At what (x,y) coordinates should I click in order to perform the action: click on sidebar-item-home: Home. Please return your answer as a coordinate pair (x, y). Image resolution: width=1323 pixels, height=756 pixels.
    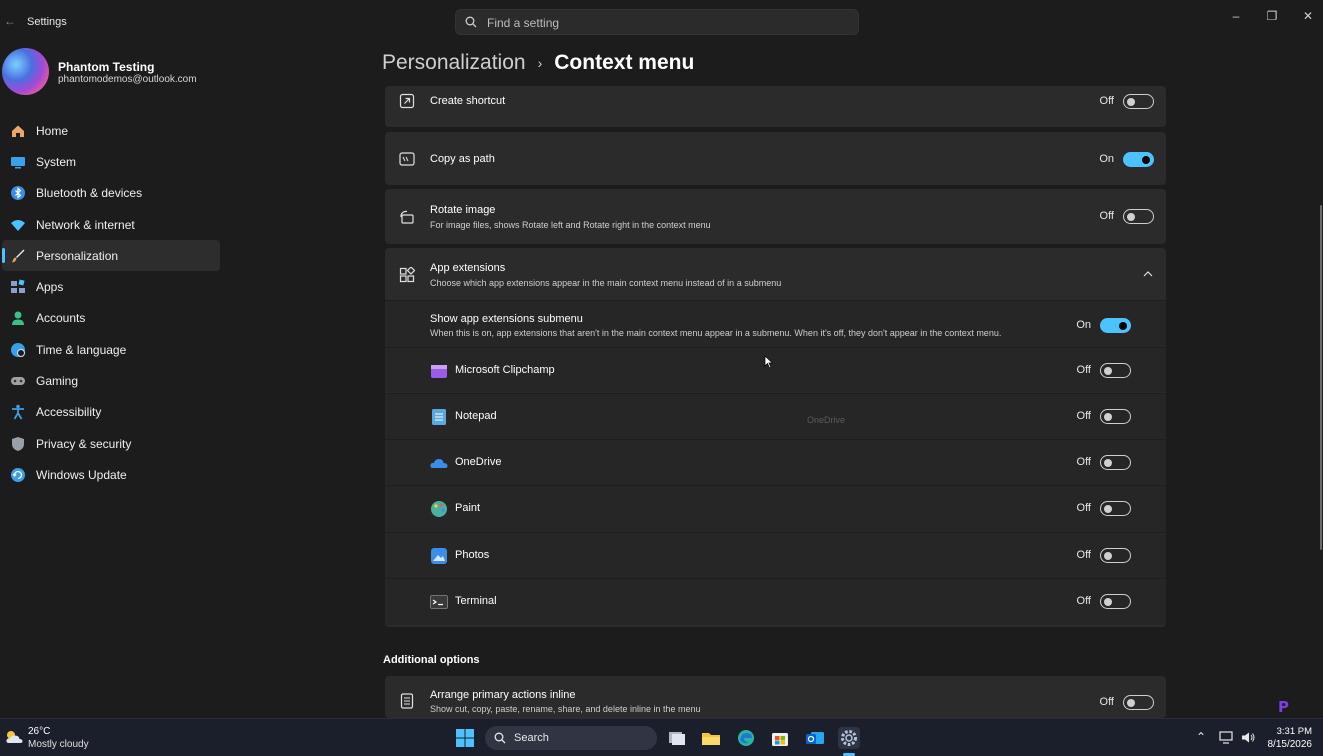
    Looking at the image, I should click on (111, 130).